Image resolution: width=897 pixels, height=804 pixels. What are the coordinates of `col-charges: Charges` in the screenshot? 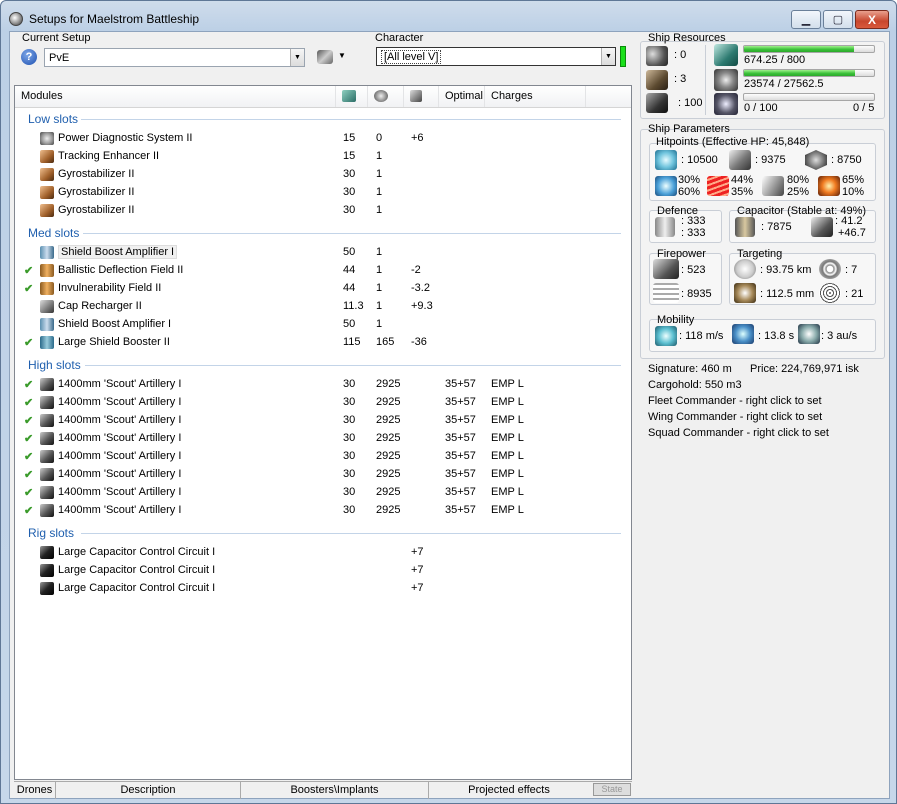 It's located at (535, 96).